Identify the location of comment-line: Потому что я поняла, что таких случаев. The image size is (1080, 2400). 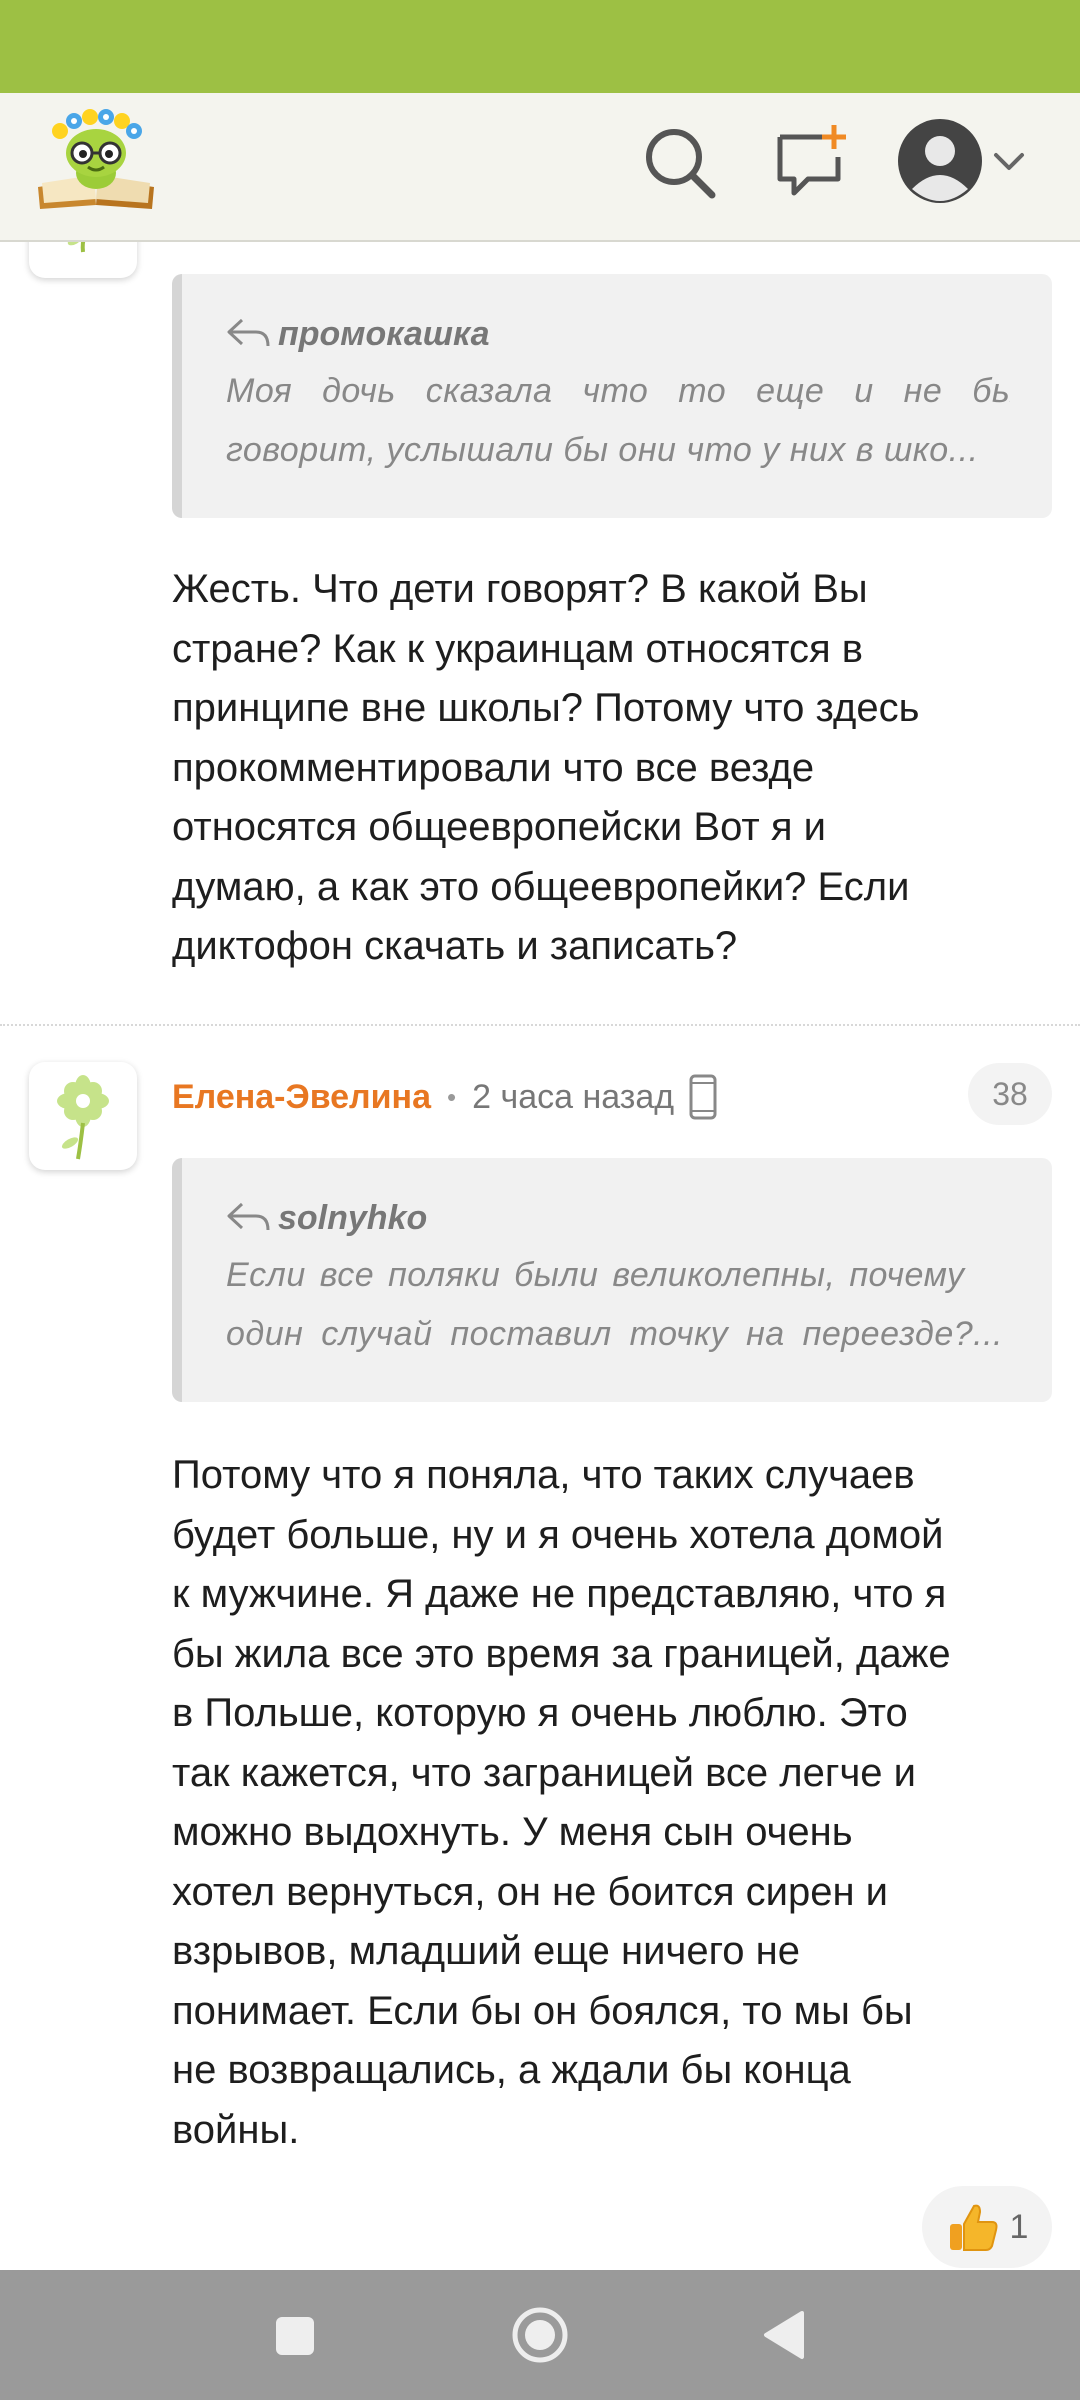
(543, 1475).